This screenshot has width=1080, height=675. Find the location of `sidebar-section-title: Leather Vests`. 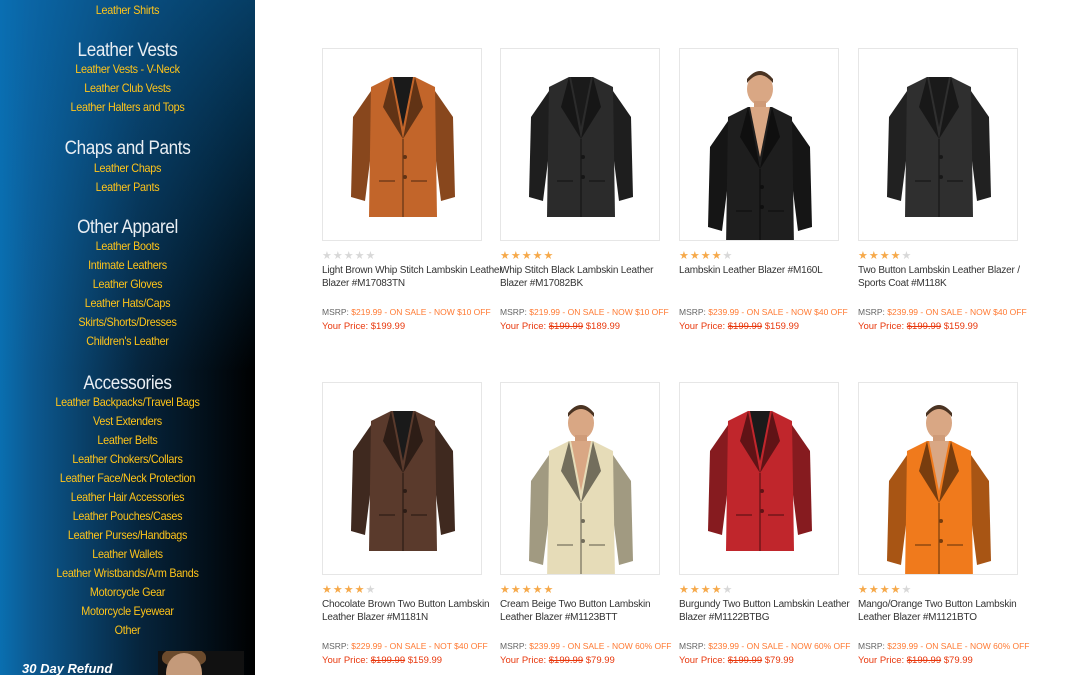

sidebar-section-title: Leather Vests is located at coordinates (128, 51).